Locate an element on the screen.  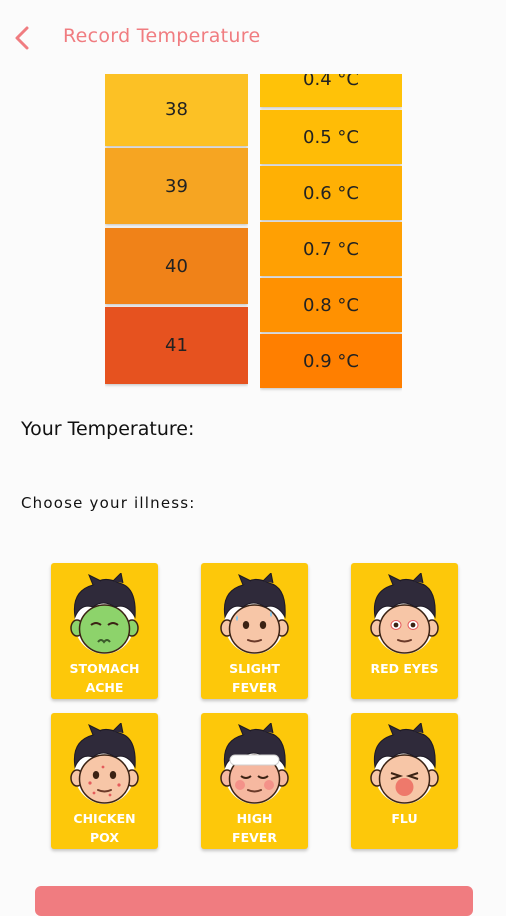
illness-card: CHICKEN POX is located at coordinates (104, 781).